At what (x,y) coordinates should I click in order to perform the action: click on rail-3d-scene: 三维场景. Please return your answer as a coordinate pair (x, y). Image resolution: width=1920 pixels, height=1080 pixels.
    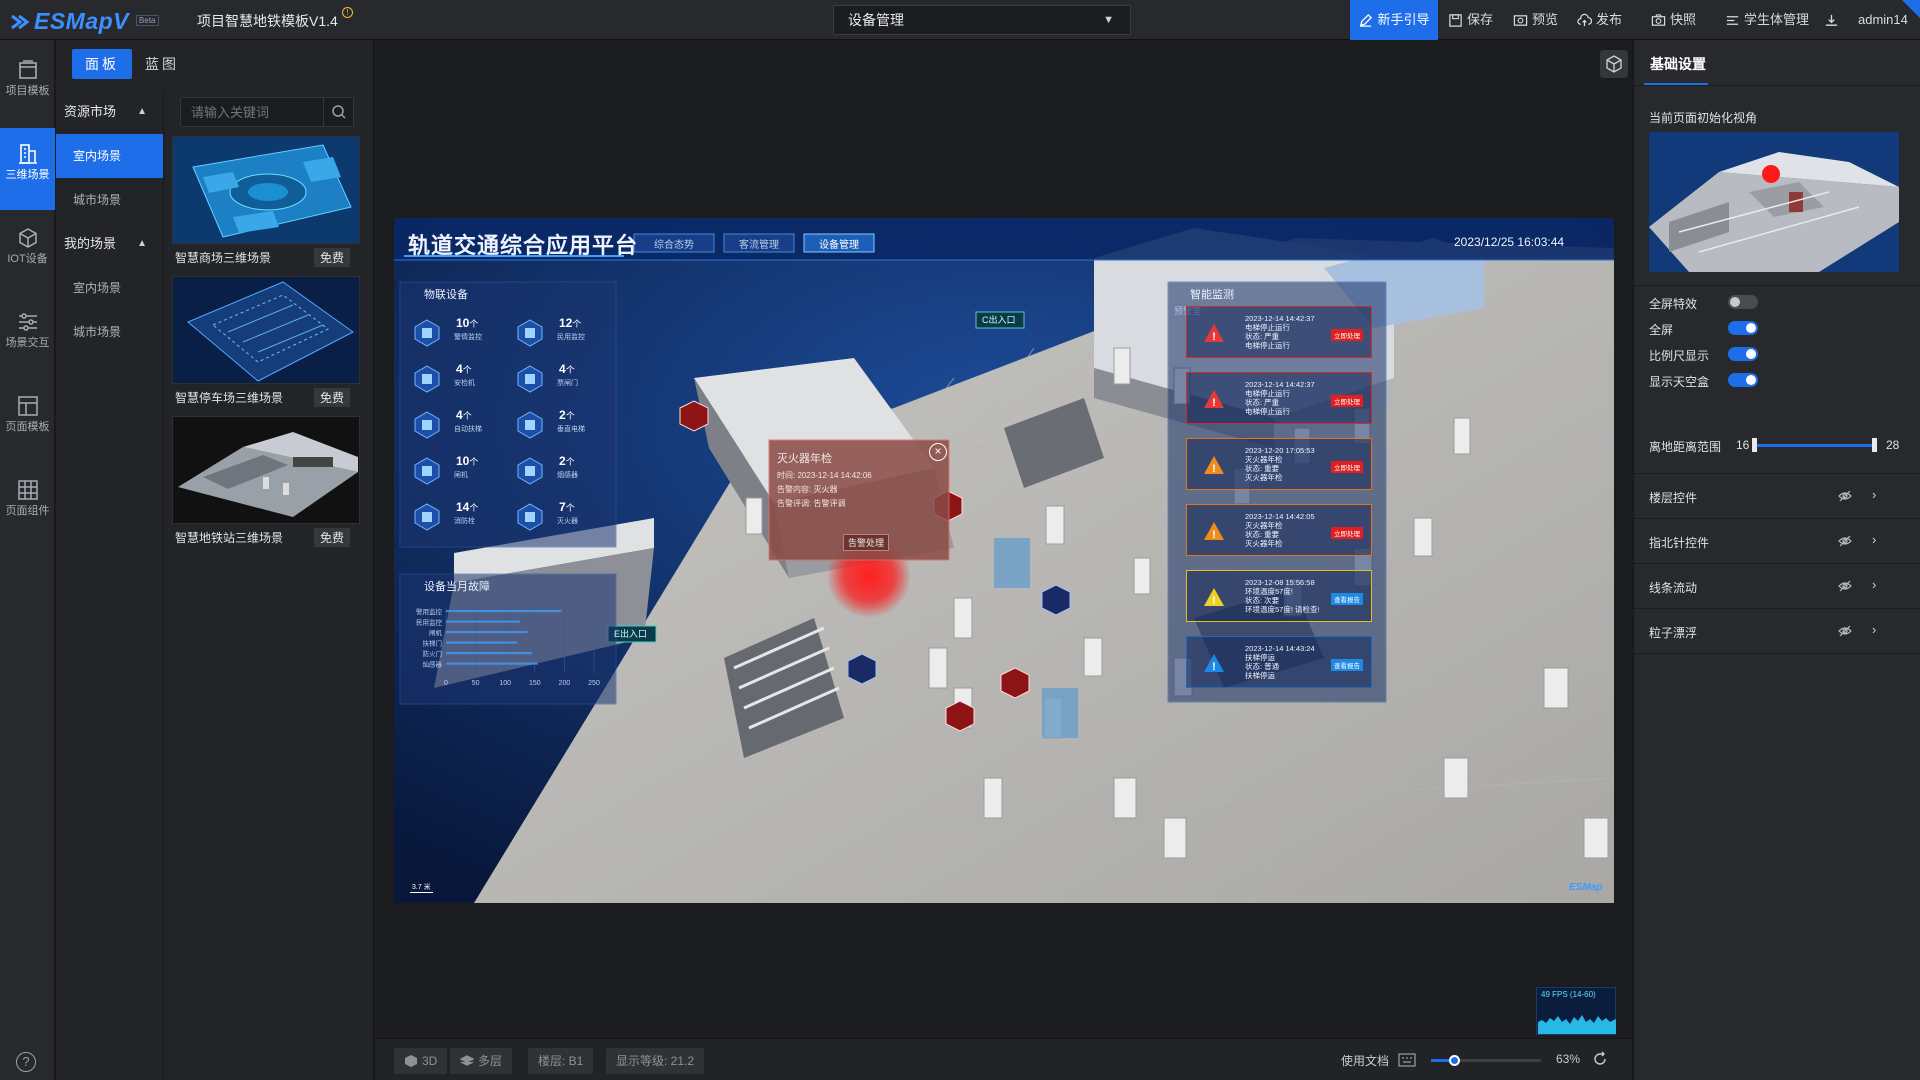
    Looking at the image, I should click on (27, 169).